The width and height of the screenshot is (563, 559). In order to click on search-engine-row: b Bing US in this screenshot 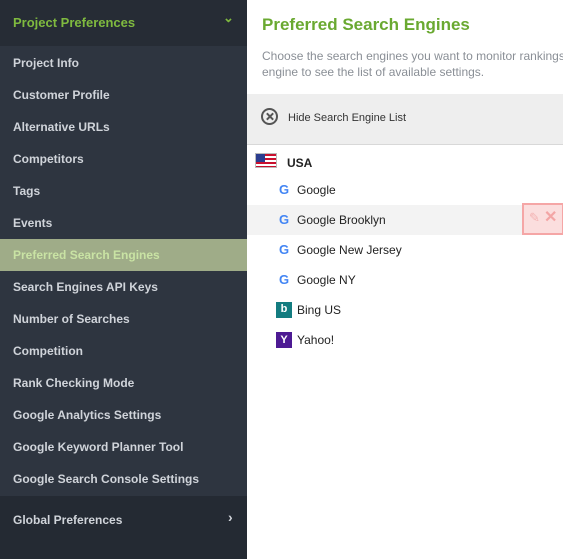, I will do `click(405, 310)`.